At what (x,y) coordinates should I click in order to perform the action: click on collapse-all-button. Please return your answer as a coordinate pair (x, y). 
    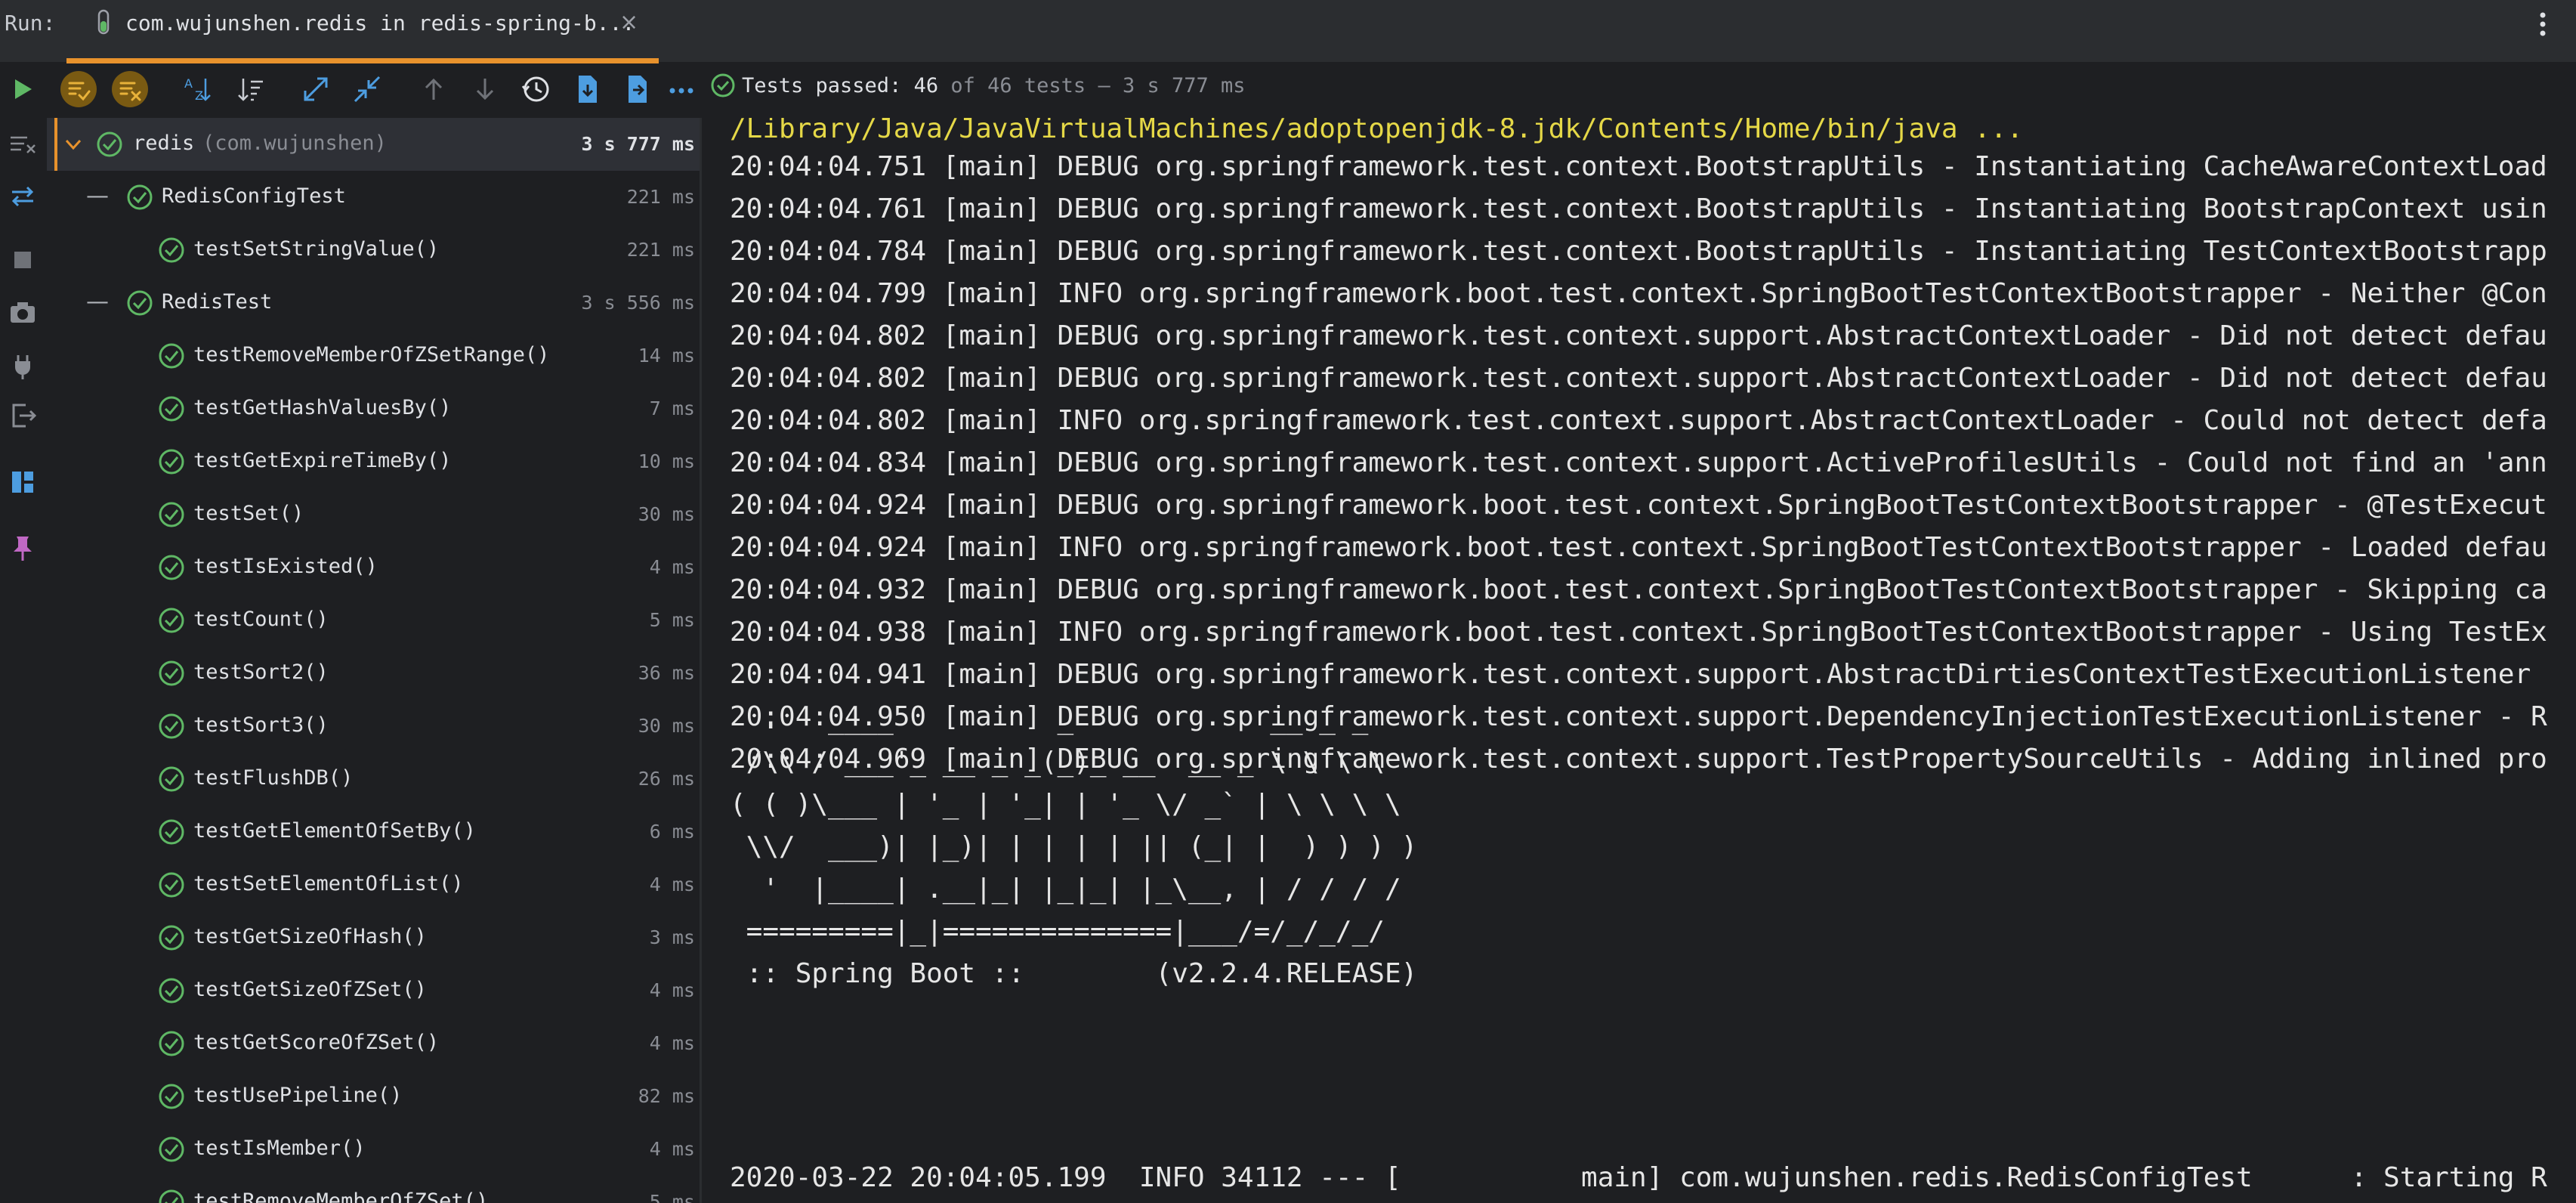
    Looking at the image, I should click on (367, 89).